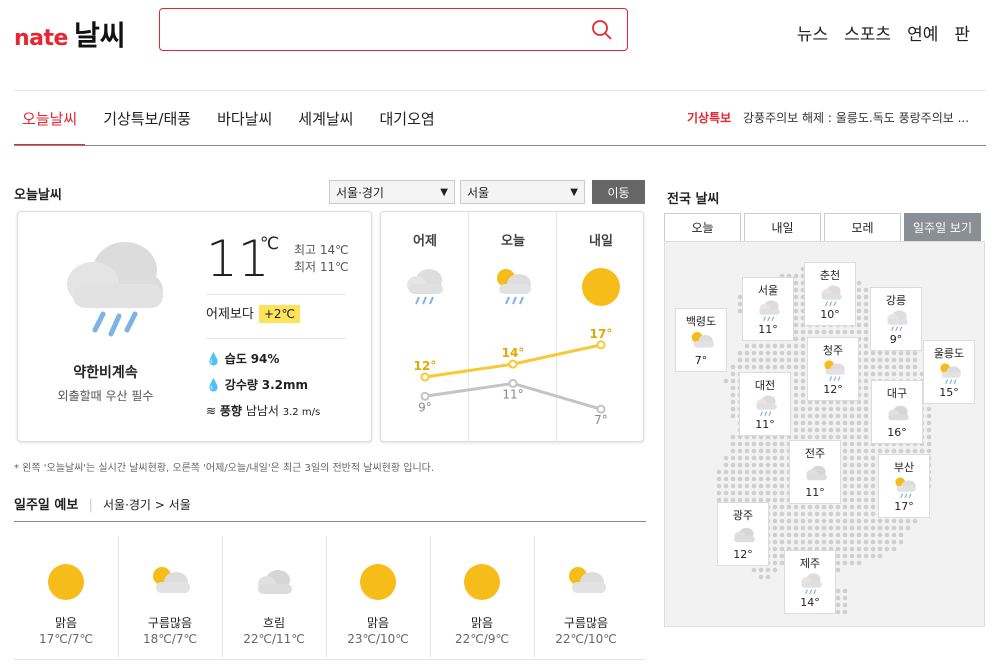 This screenshot has width=1000, height=668. I want to click on weekly-item: 구름많음 22℃/10℃, so click(586, 596).